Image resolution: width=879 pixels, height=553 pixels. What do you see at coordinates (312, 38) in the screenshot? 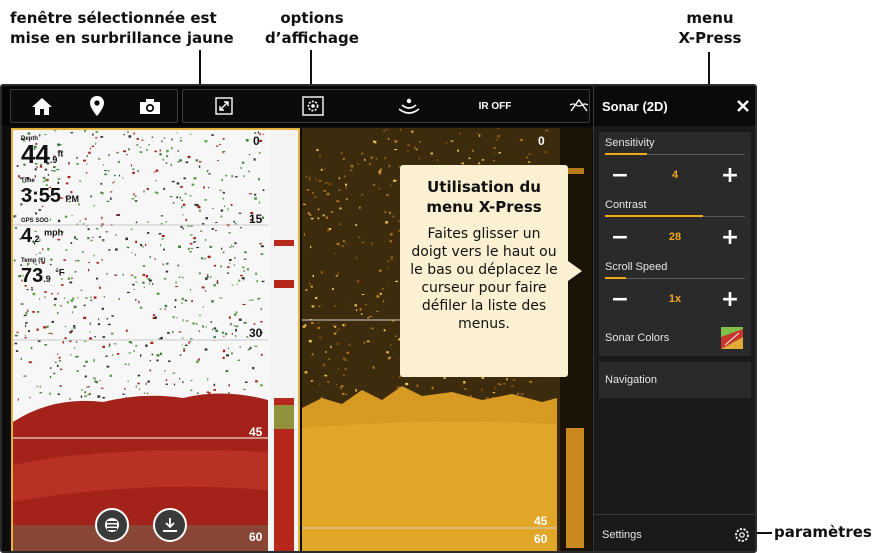
I see `callout-display-options-line2: d’affichage` at bounding box center [312, 38].